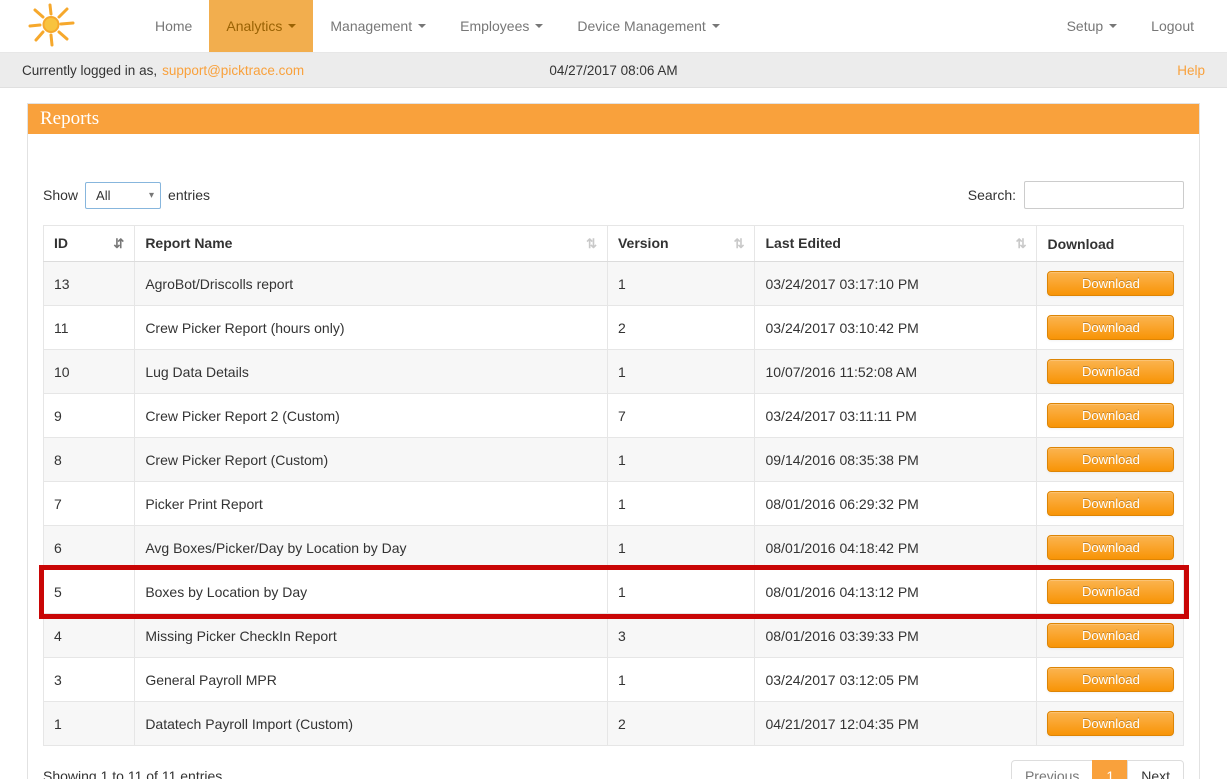 This screenshot has width=1227, height=779. What do you see at coordinates (371, 243) in the screenshot?
I see `column-header-report-name: Report Name ⇅` at bounding box center [371, 243].